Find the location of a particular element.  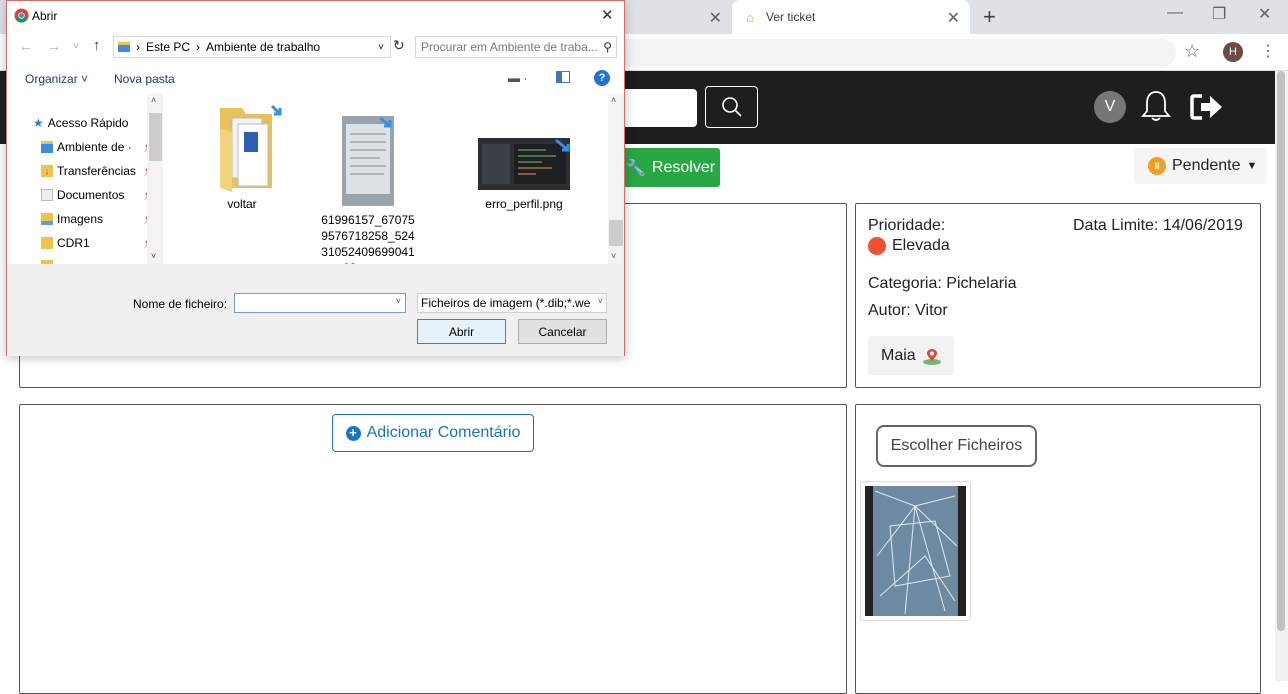

bookmark-star-icon: ☆ is located at coordinates (1192, 51).